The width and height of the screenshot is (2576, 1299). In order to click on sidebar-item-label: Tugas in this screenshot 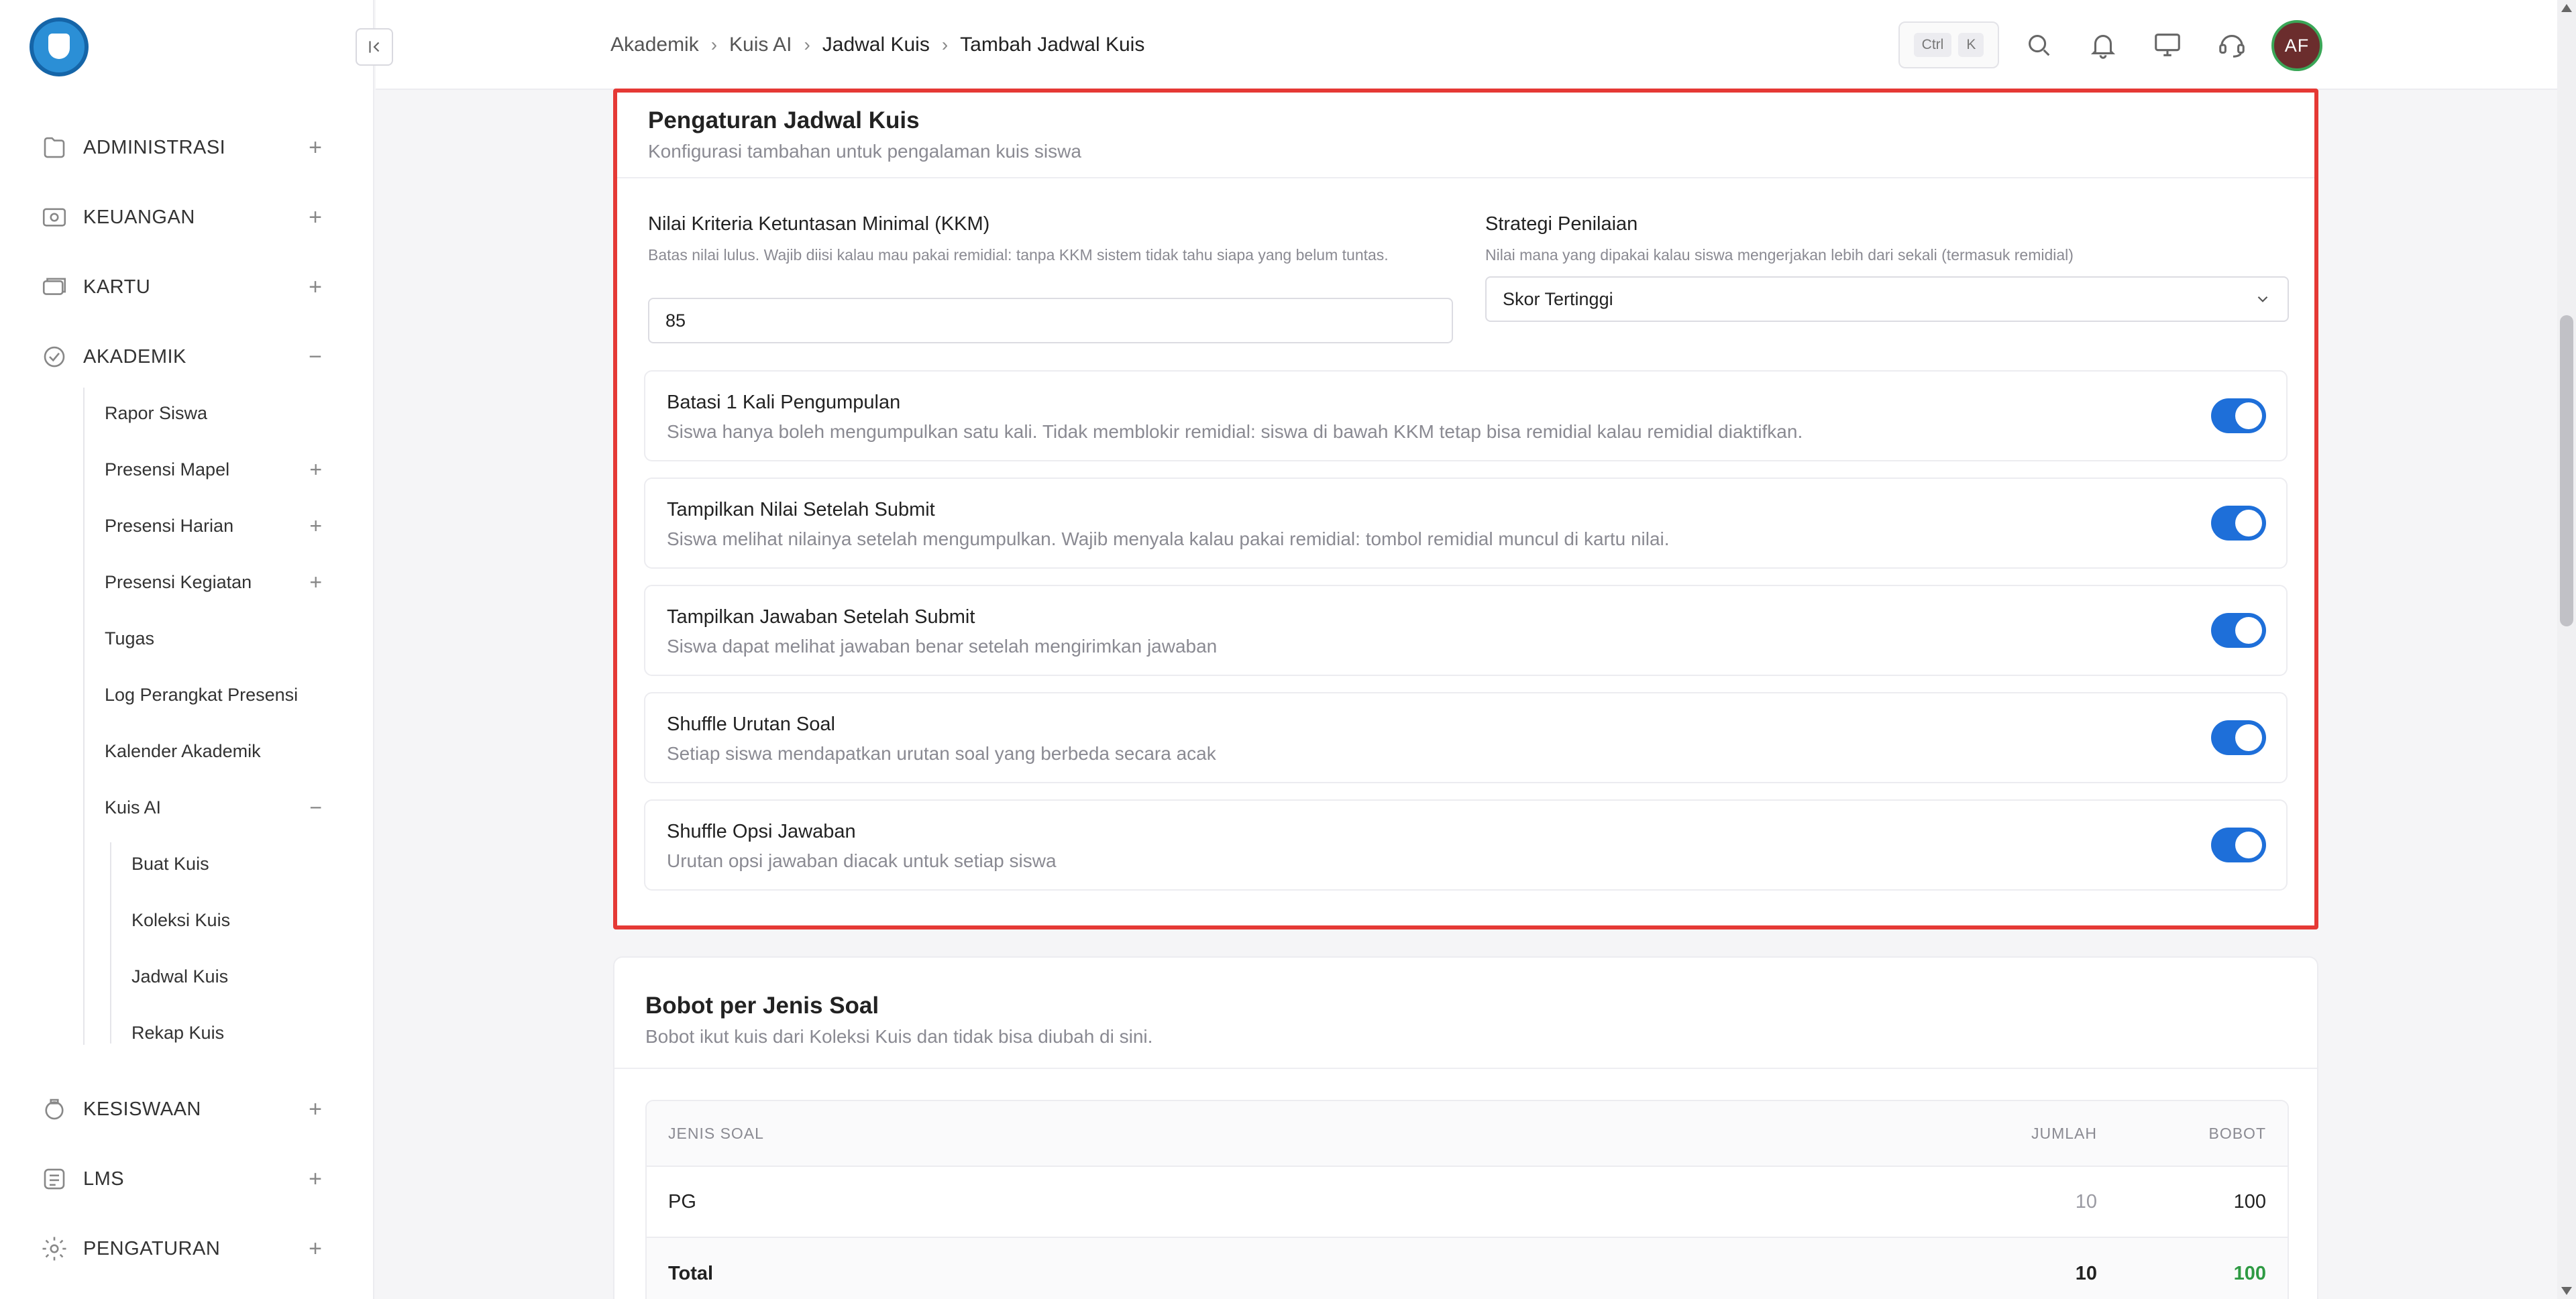, I will do `click(130, 638)`.